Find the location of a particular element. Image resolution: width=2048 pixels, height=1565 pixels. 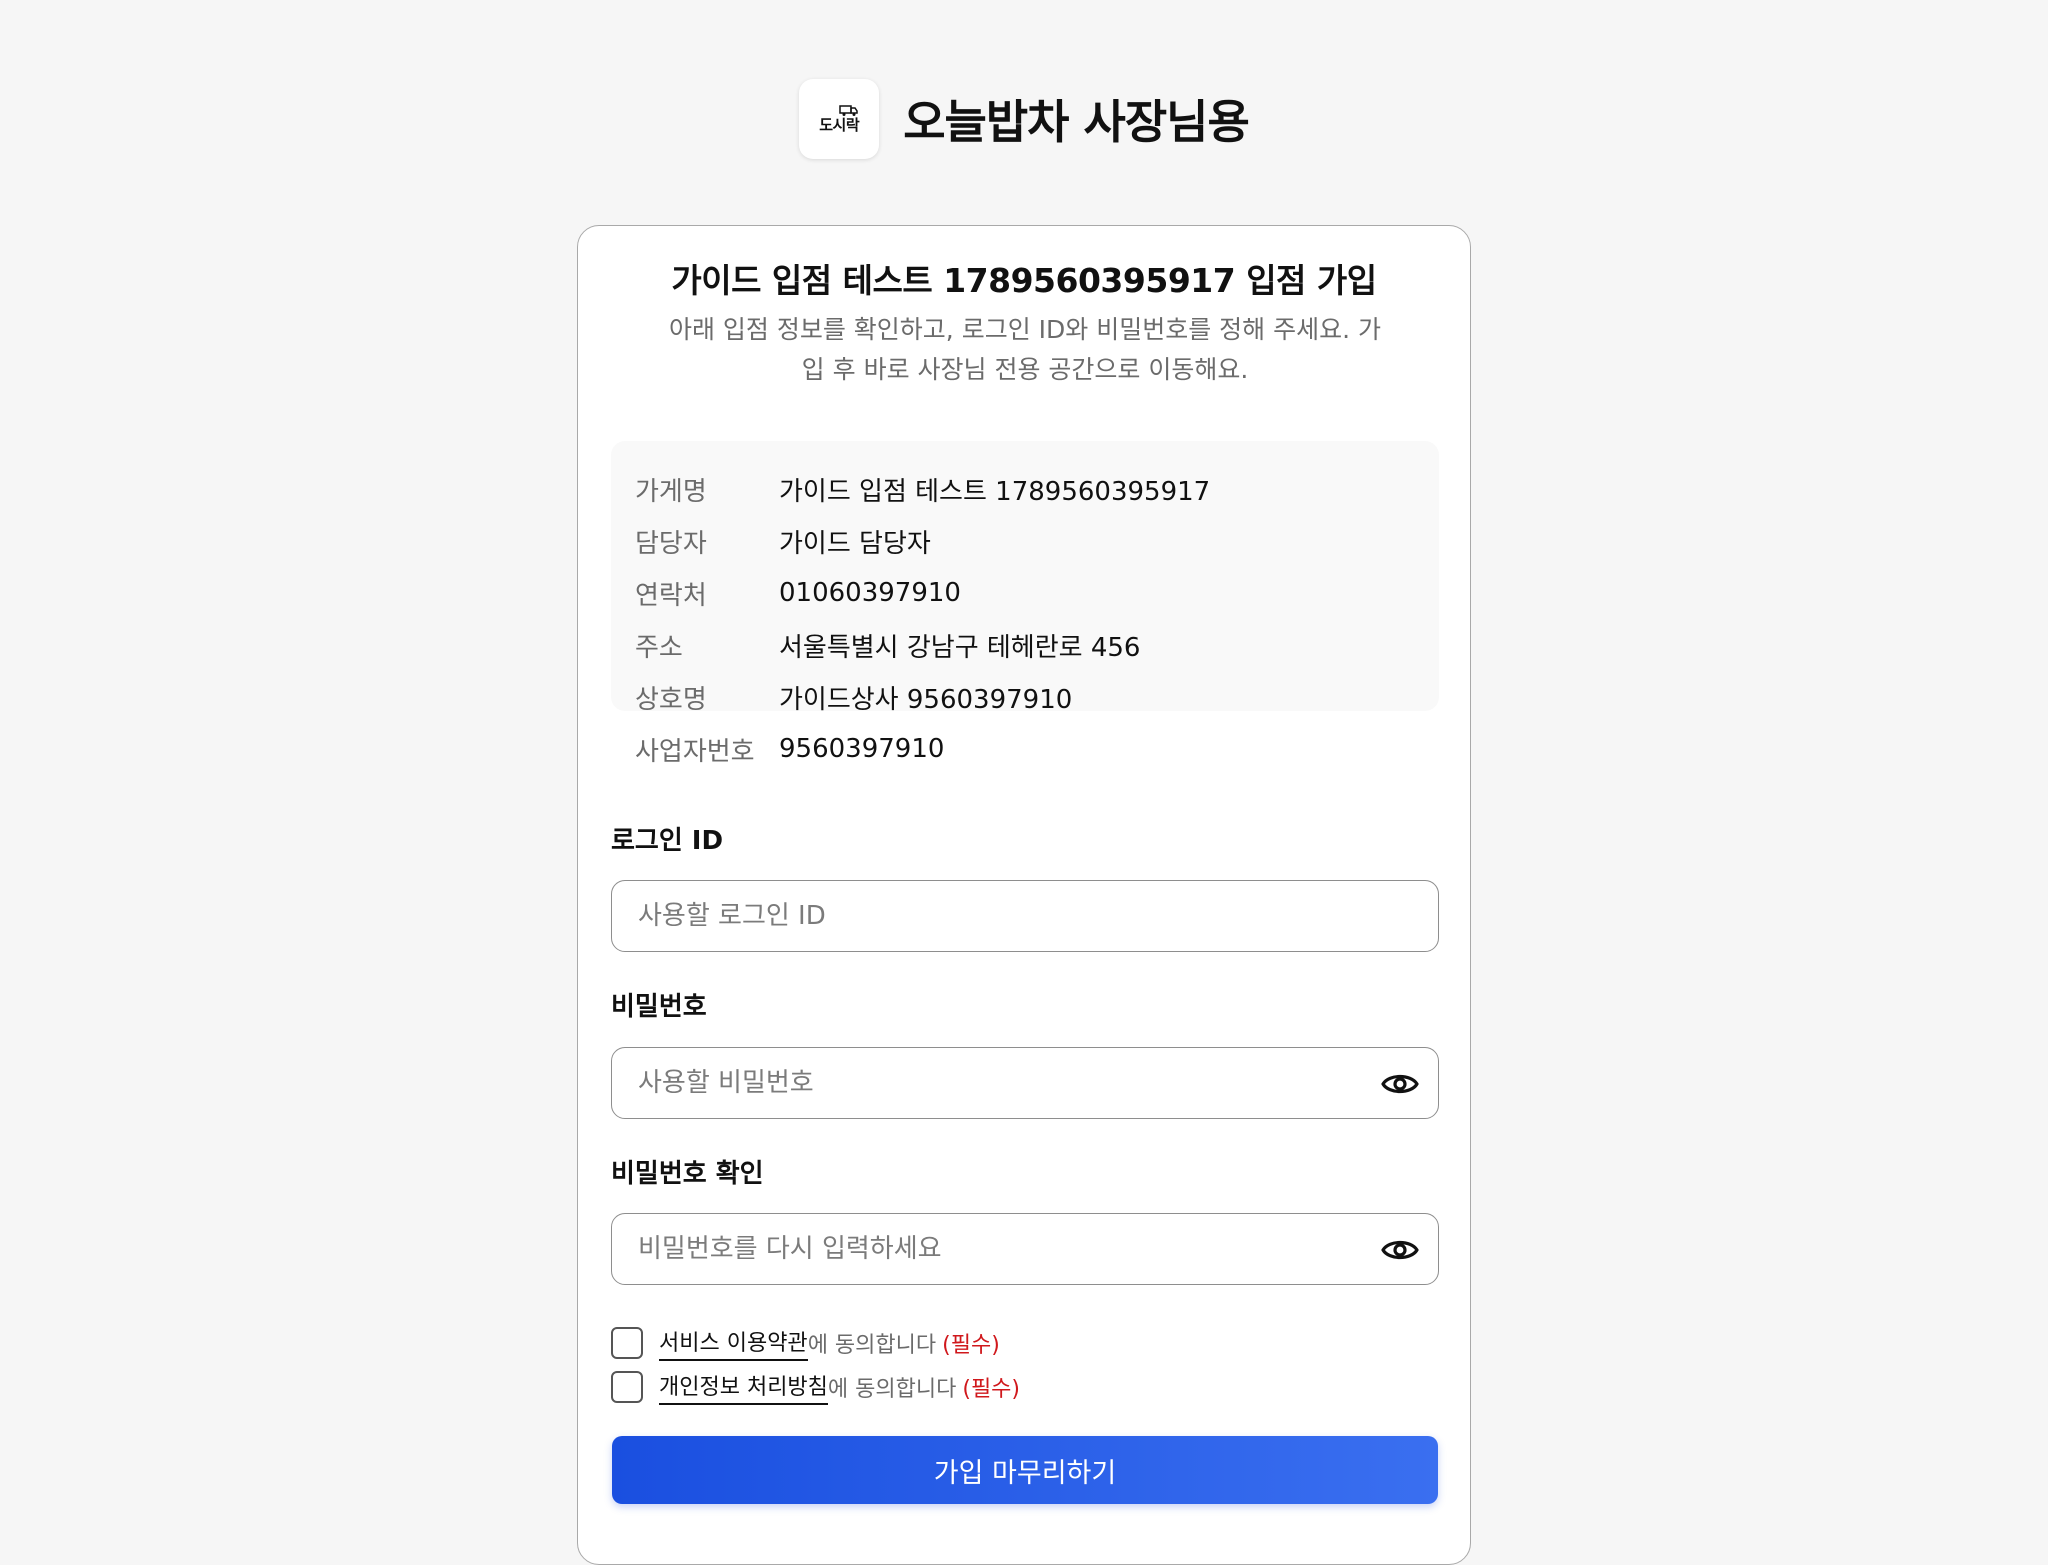

info-label: 연락처 is located at coordinates (671, 595).